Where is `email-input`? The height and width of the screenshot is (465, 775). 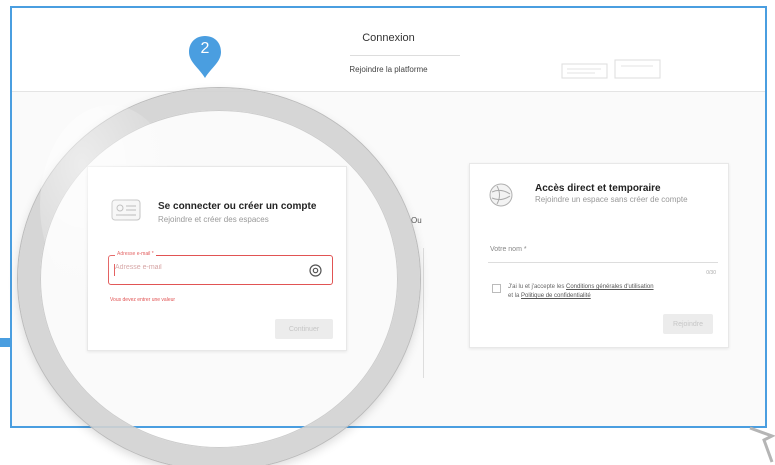 email-input is located at coordinates (210, 267).